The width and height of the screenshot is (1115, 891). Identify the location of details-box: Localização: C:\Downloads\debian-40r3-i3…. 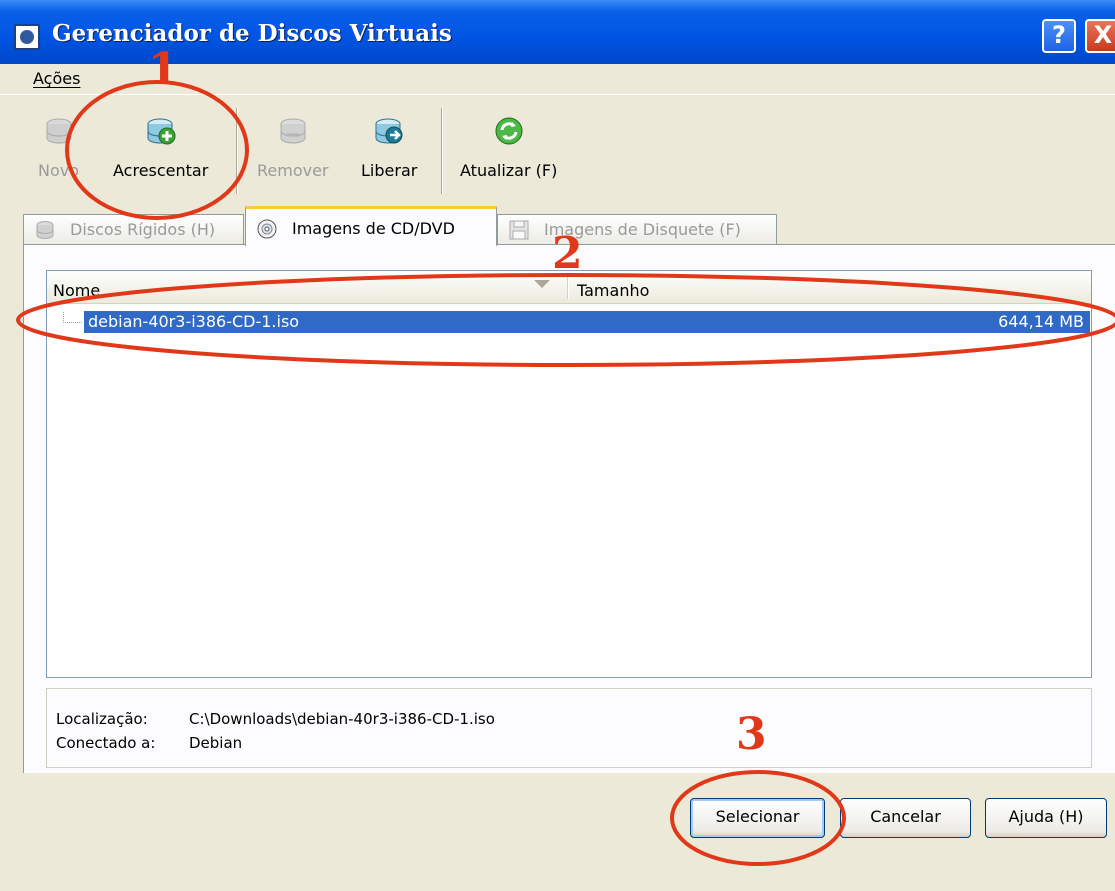
(569, 728).